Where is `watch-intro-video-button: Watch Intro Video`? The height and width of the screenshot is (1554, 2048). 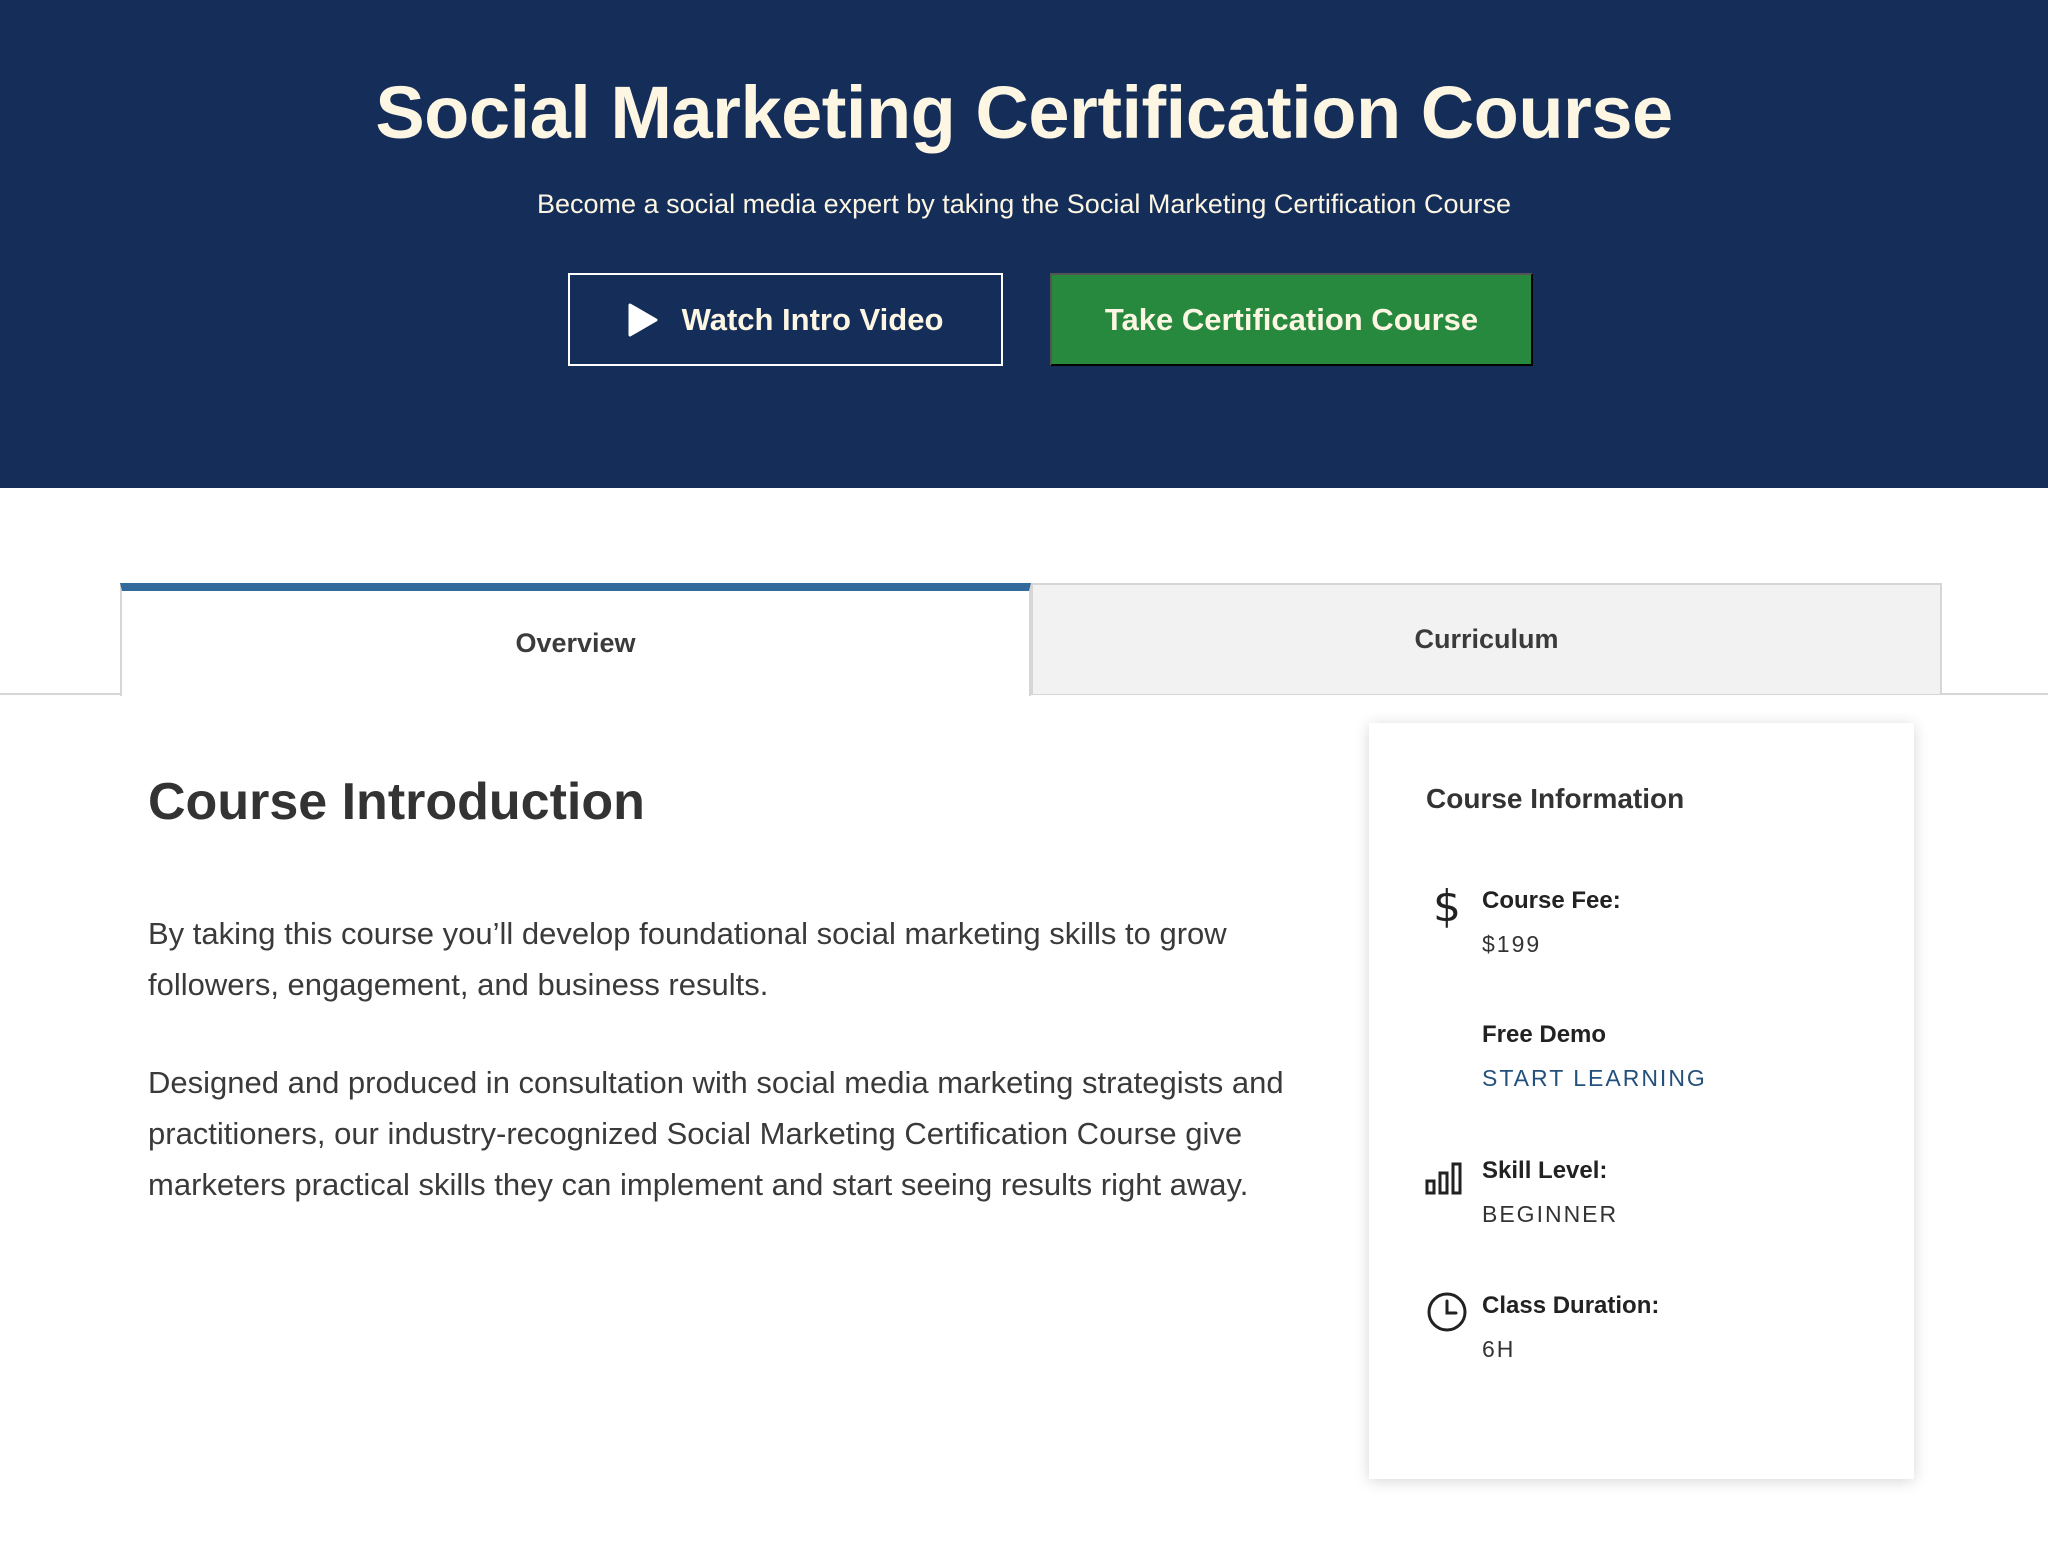
watch-intro-video-button: Watch Intro Video is located at coordinates (785, 319).